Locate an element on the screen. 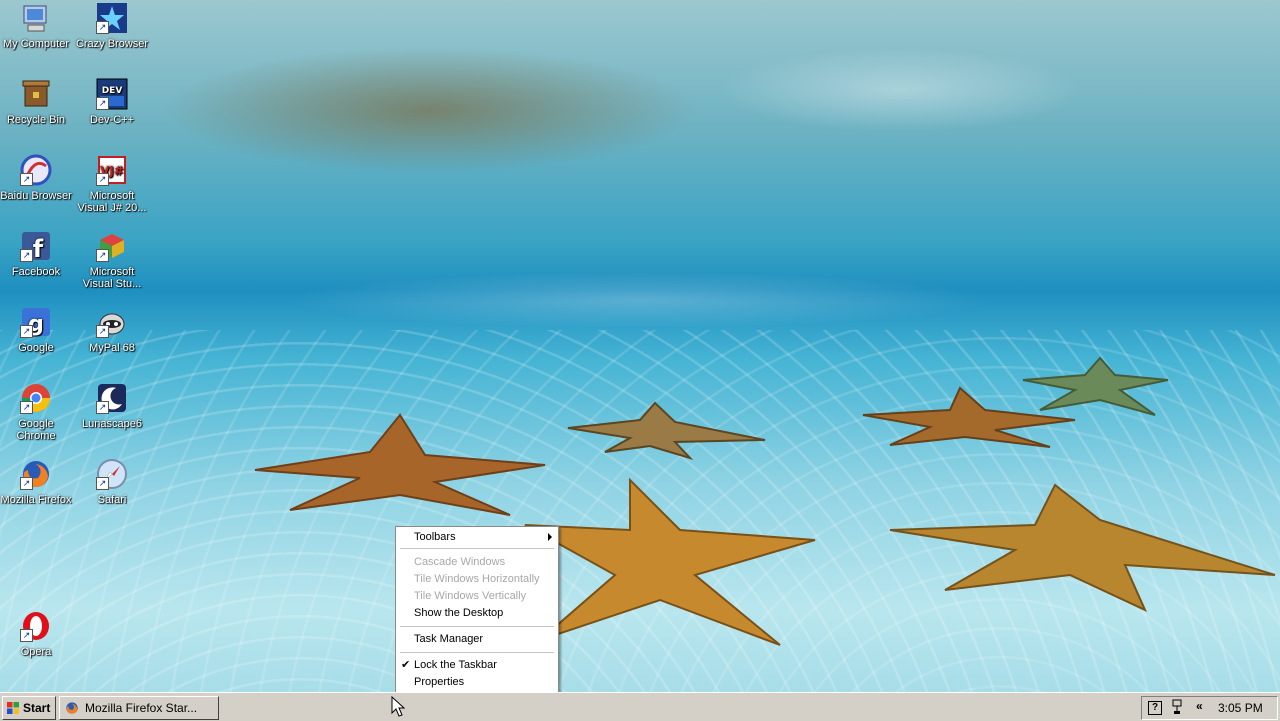 The height and width of the screenshot is (721, 1280). desktop-icon-baidu-browser: ↗ Baidu Browser is located at coordinates (37, 178).